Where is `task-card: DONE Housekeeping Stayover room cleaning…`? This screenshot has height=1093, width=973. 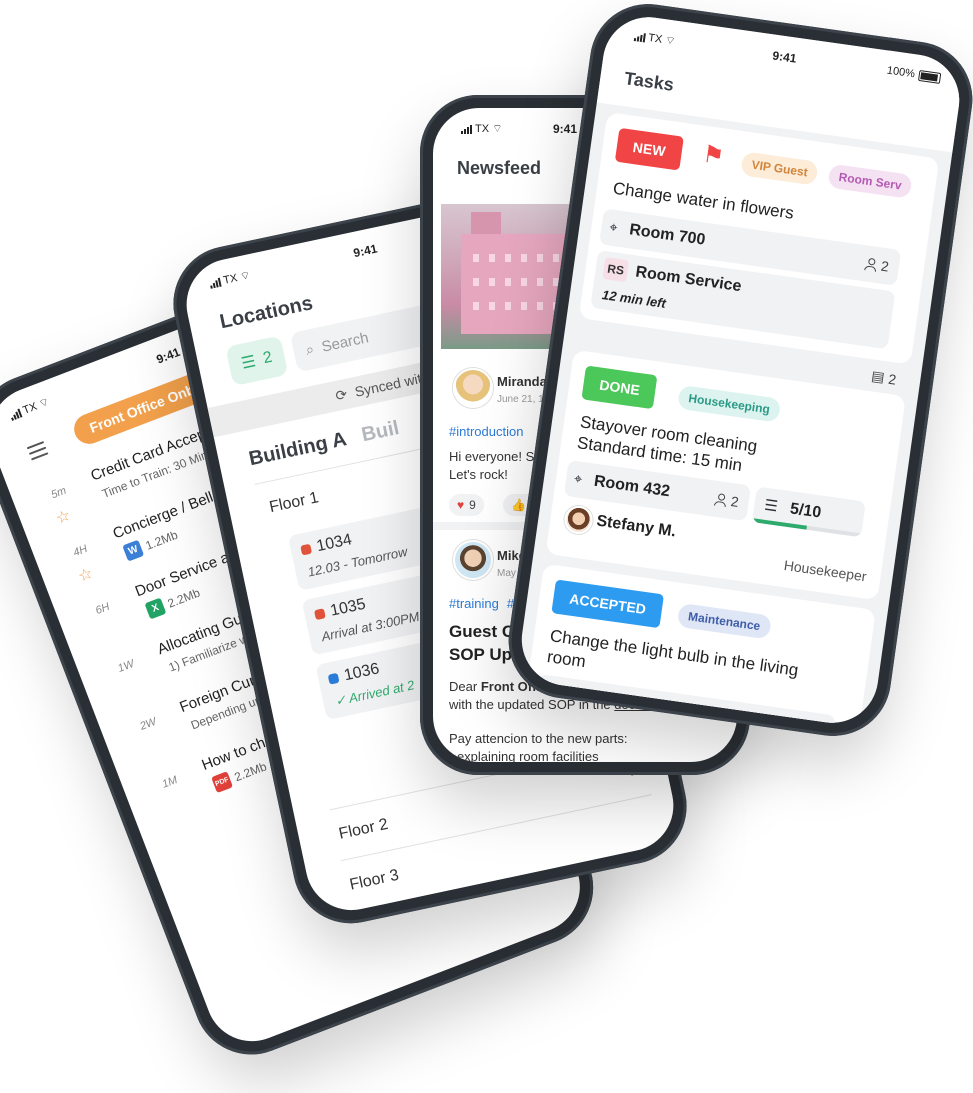
task-card: DONE Housekeeping Stayover room cleaning… is located at coordinates (725, 475).